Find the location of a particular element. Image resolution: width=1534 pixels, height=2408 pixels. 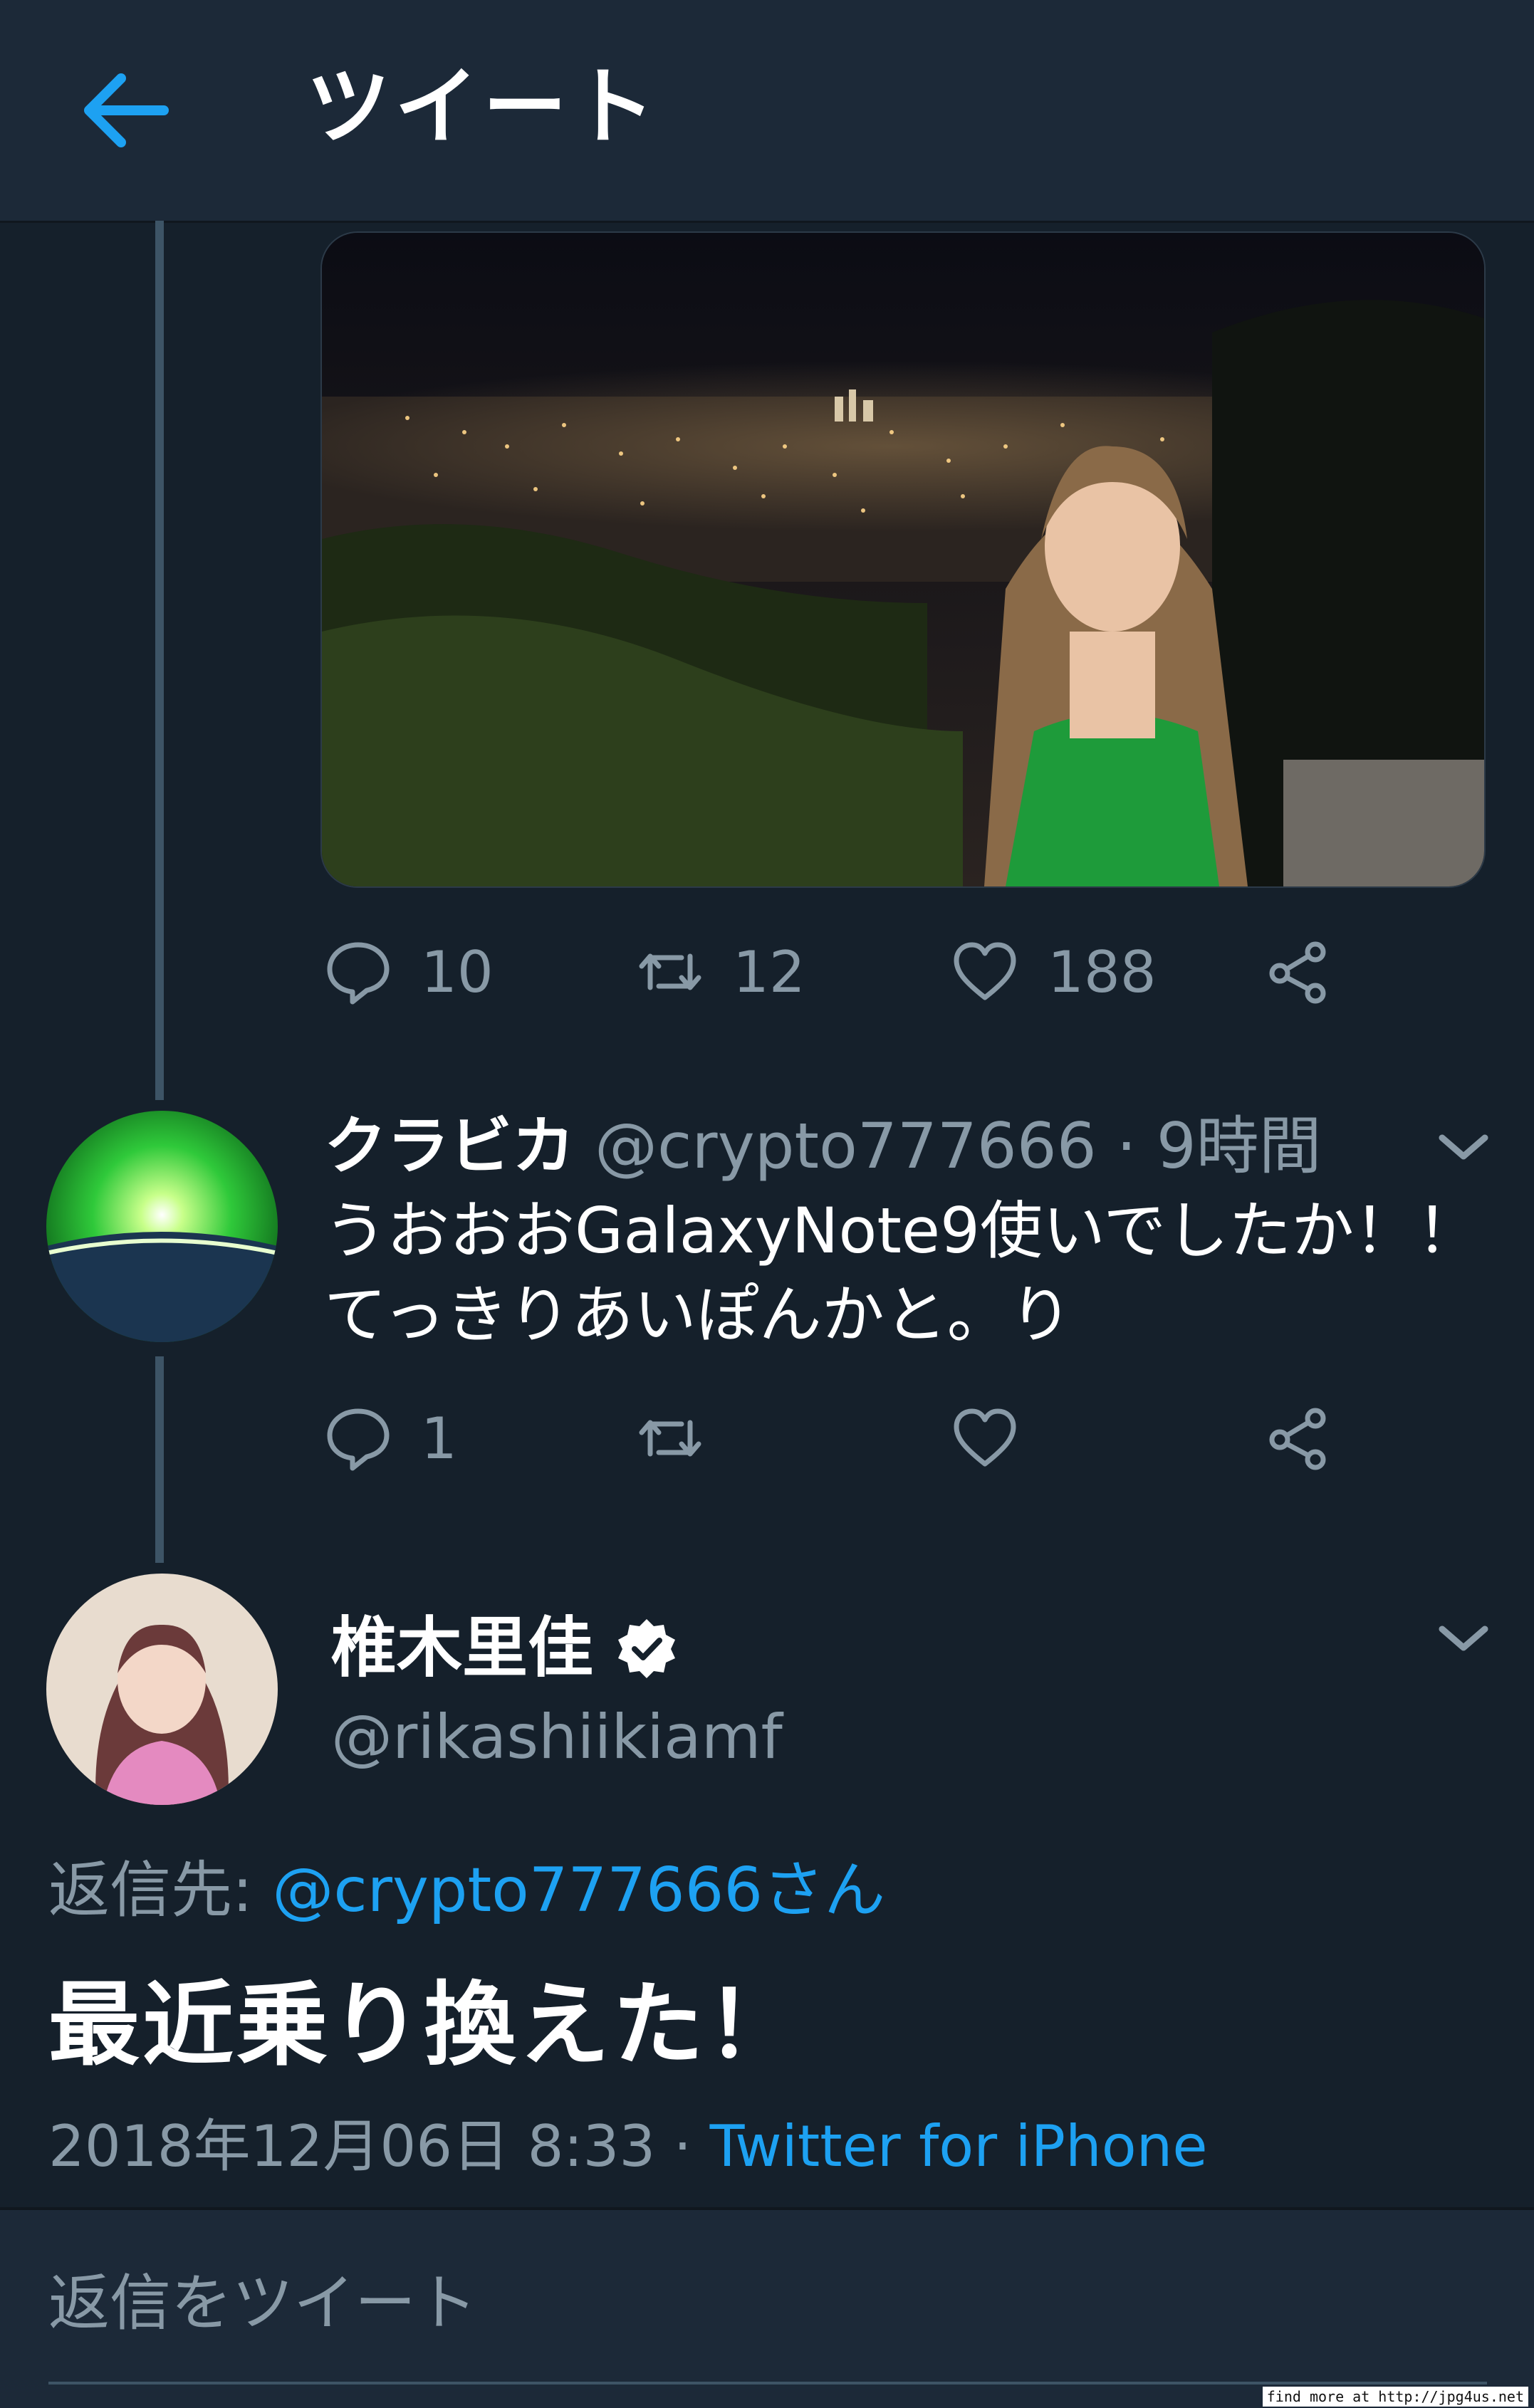

retweet-button is located at coordinates (670, 1438).